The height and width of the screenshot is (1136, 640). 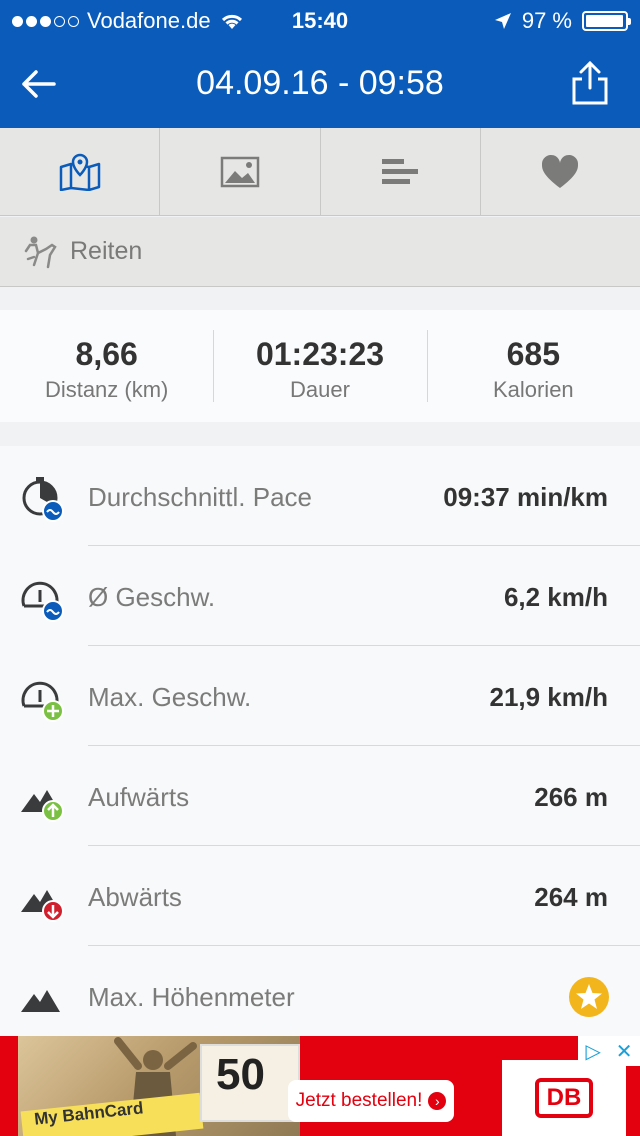 What do you see at coordinates (240, 1074) in the screenshot?
I see `ad-50-number: 50` at bounding box center [240, 1074].